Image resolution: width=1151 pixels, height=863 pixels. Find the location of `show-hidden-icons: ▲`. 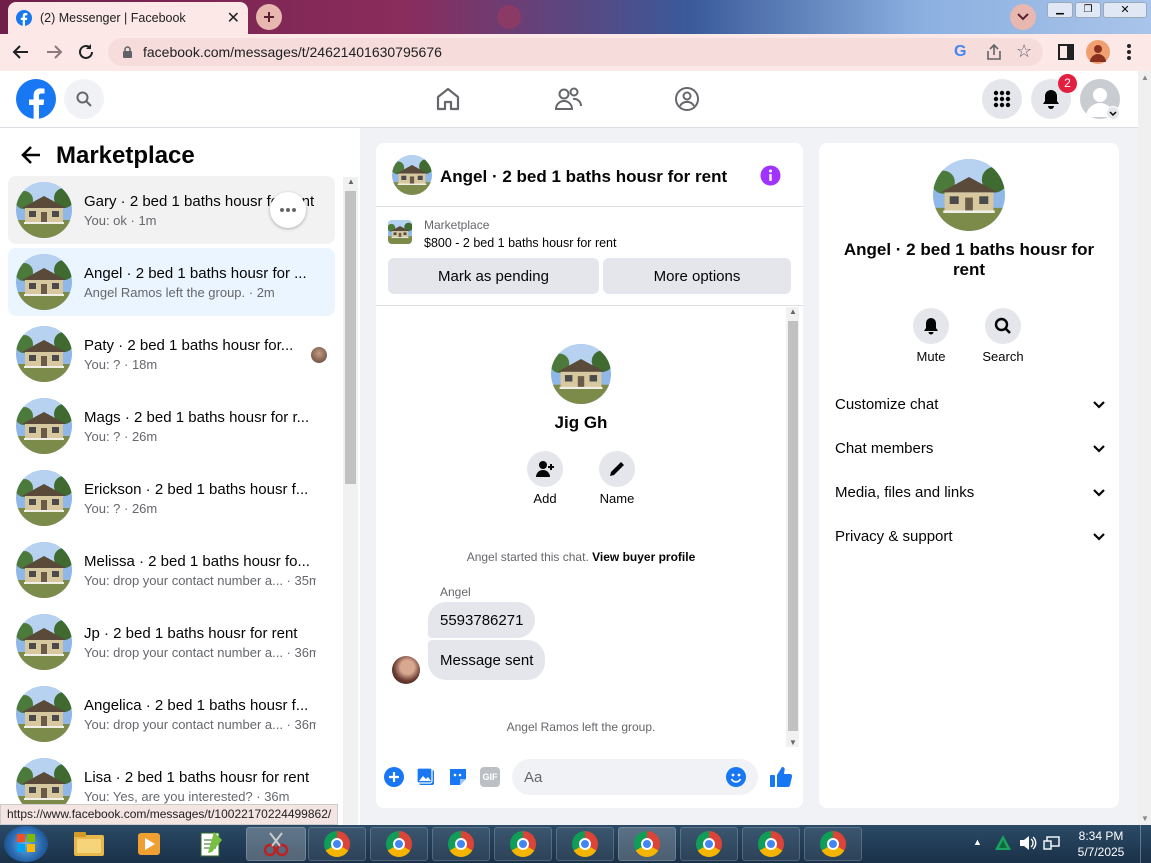

show-hidden-icons: ▲ is located at coordinates (977, 842).